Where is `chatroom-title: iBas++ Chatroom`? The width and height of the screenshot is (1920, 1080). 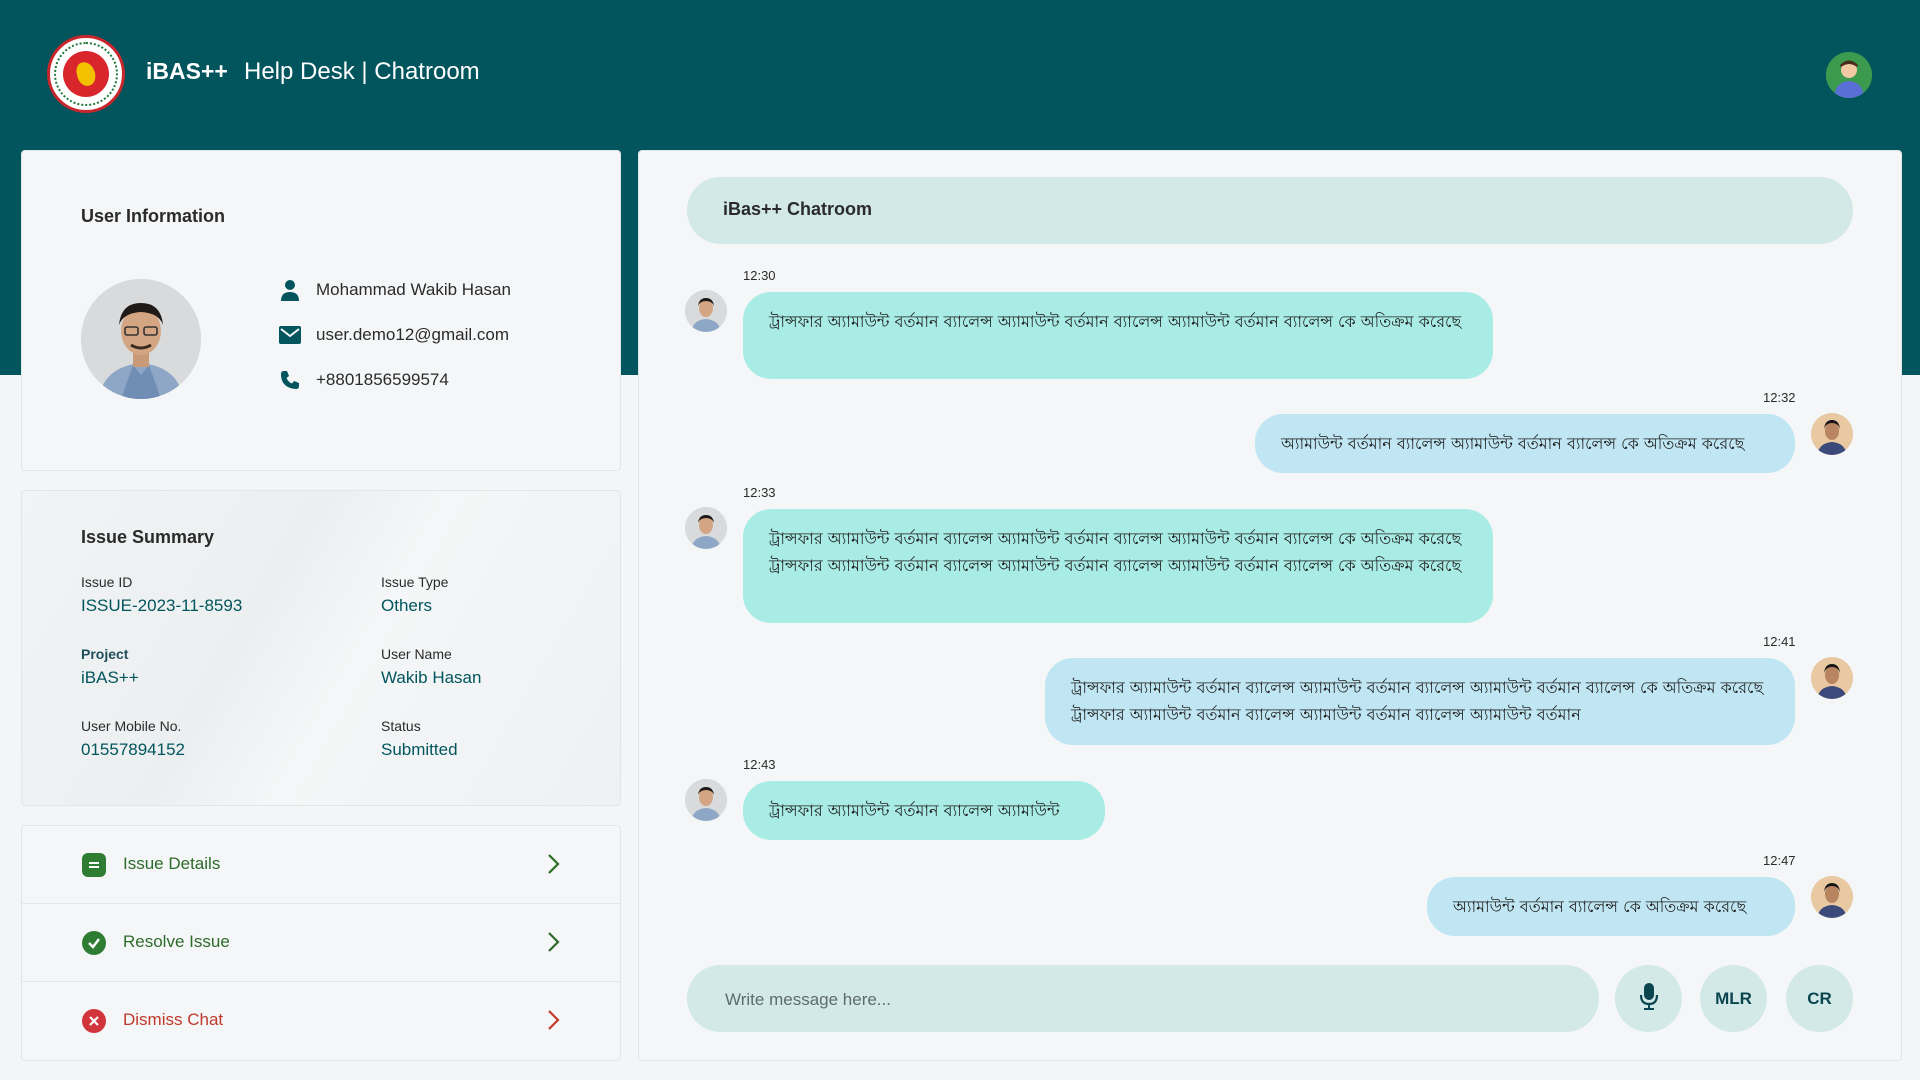 chatroom-title: iBas++ Chatroom is located at coordinates (798, 209).